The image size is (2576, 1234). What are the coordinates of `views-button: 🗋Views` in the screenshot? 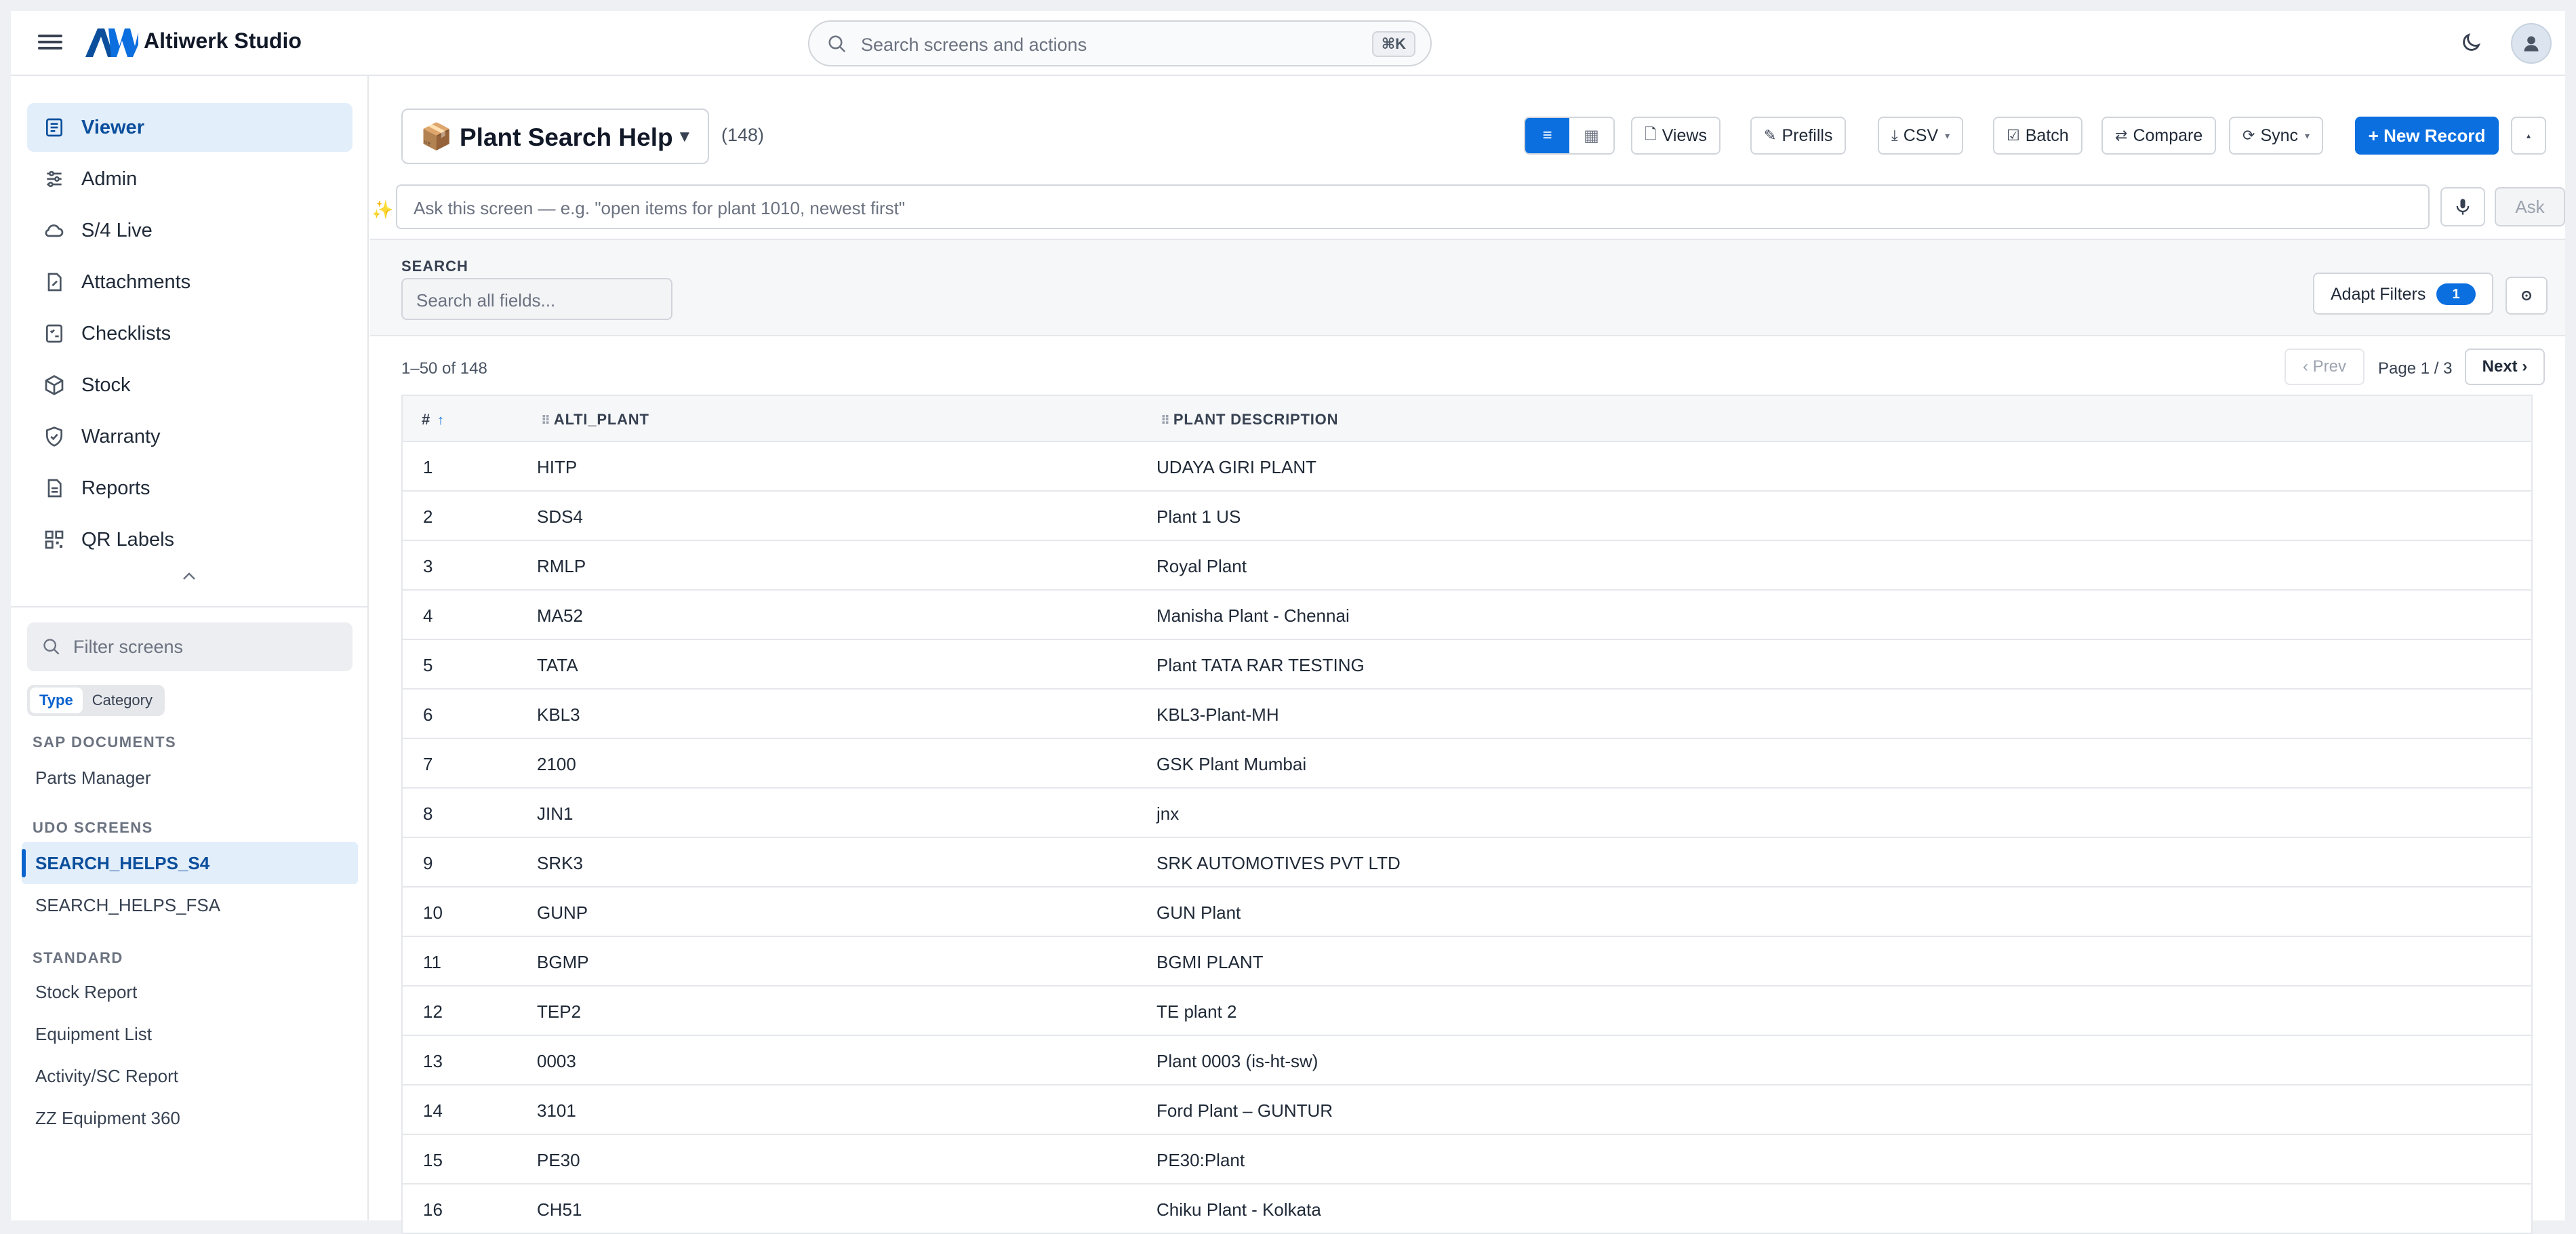 It's located at (1675, 136).